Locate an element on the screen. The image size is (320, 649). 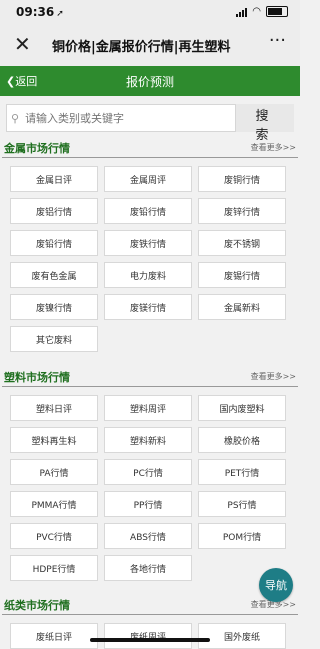
page-title: 铜价格|金属报价行情|再生塑料 is located at coordinates (141, 47).